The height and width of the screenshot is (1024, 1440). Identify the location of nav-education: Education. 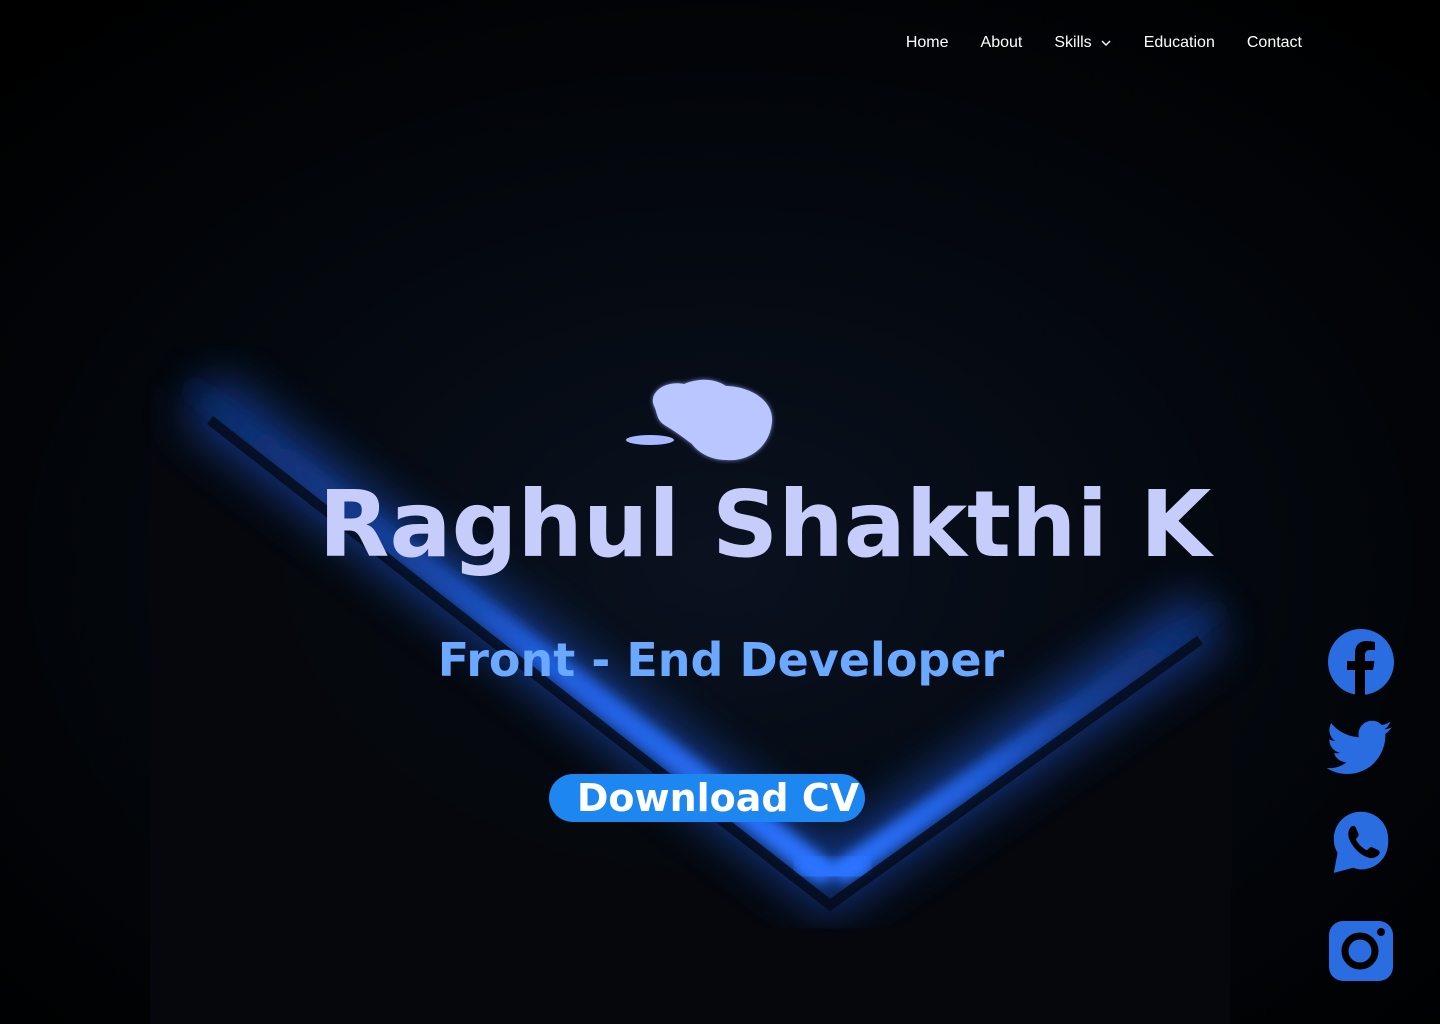
(1179, 43).